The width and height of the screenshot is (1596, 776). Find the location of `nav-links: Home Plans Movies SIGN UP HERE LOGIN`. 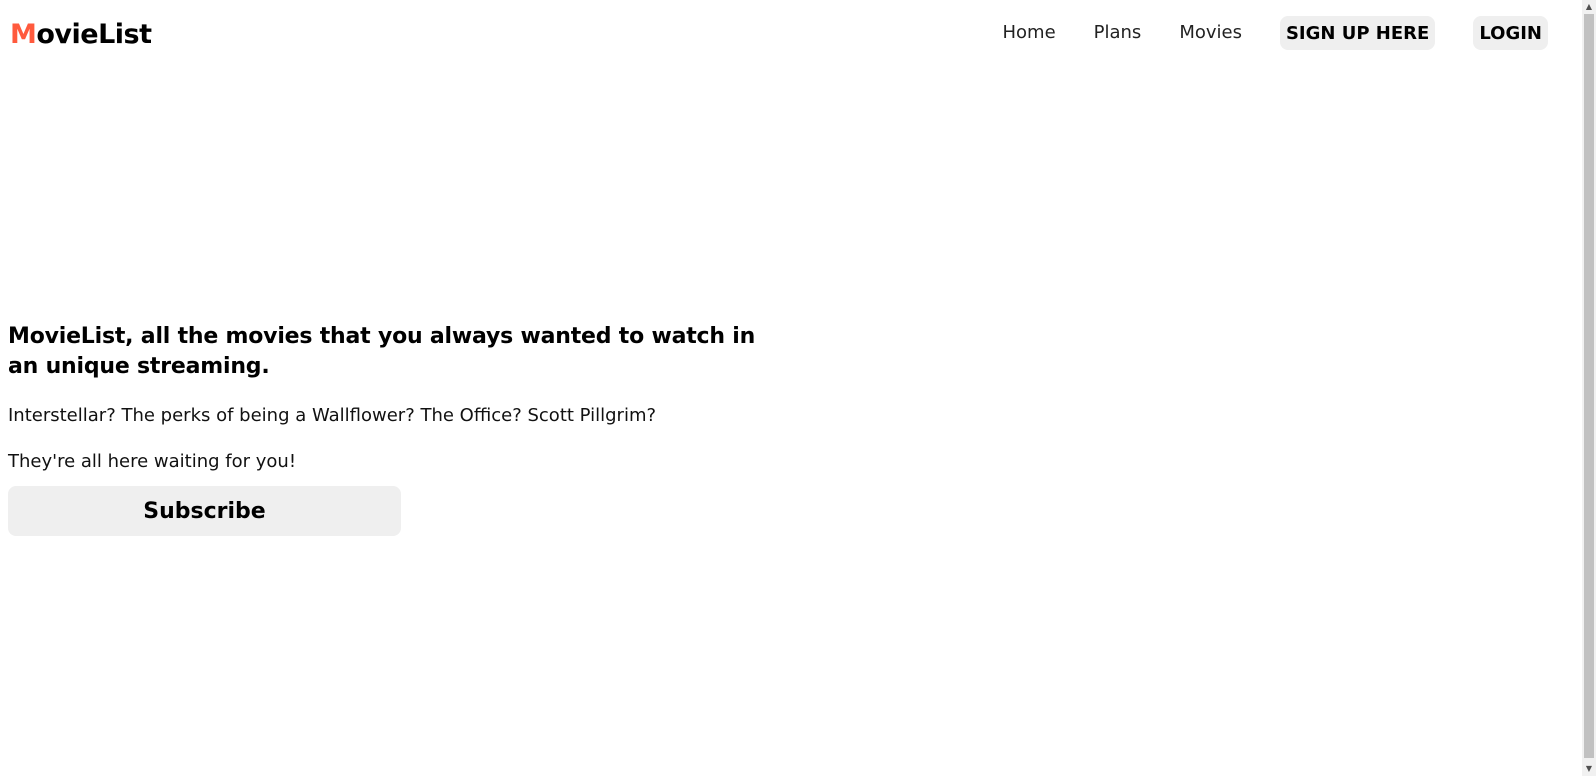

nav-links: Home Plans Movies SIGN UP HERE LOGIN is located at coordinates (1275, 33).